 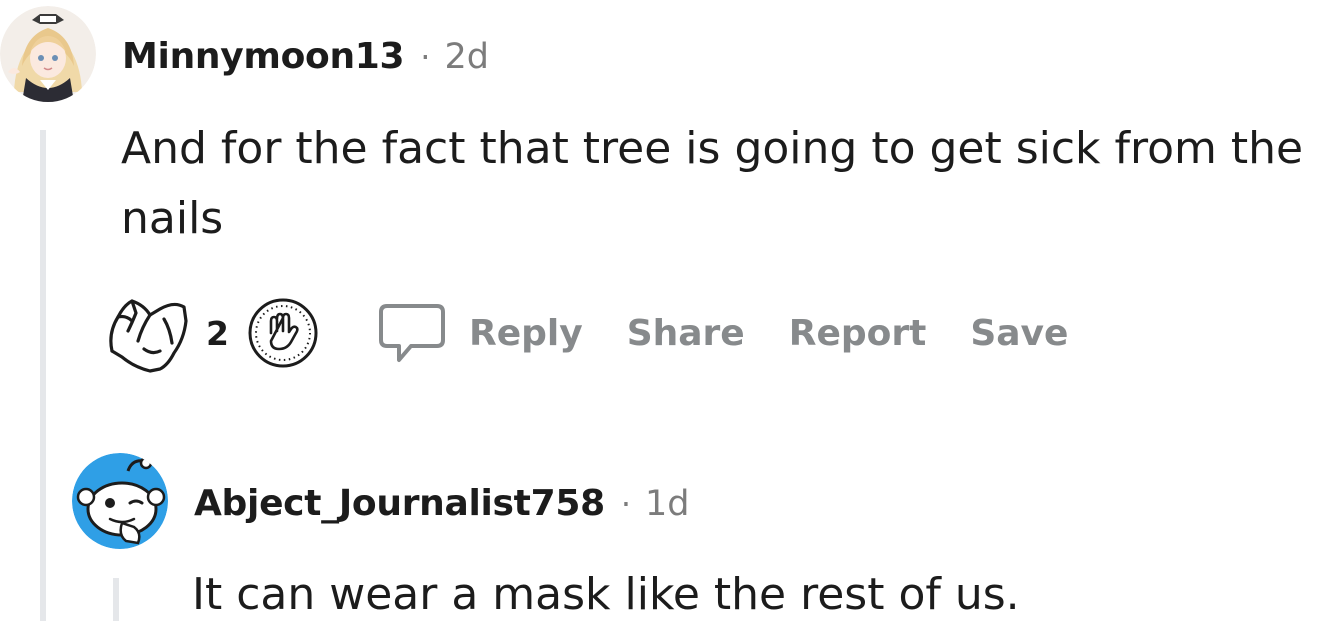 I want to click on anime-avatar-icon, so click(x=48, y=54).